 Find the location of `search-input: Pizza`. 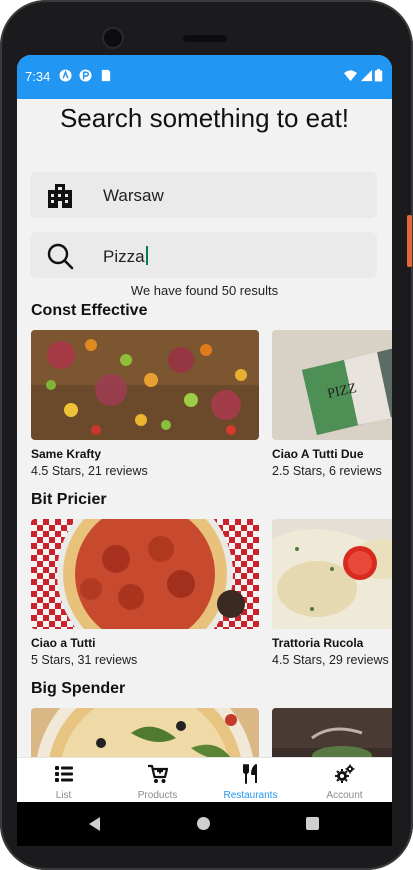

search-input: Pizza is located at coordinates (125, 256).